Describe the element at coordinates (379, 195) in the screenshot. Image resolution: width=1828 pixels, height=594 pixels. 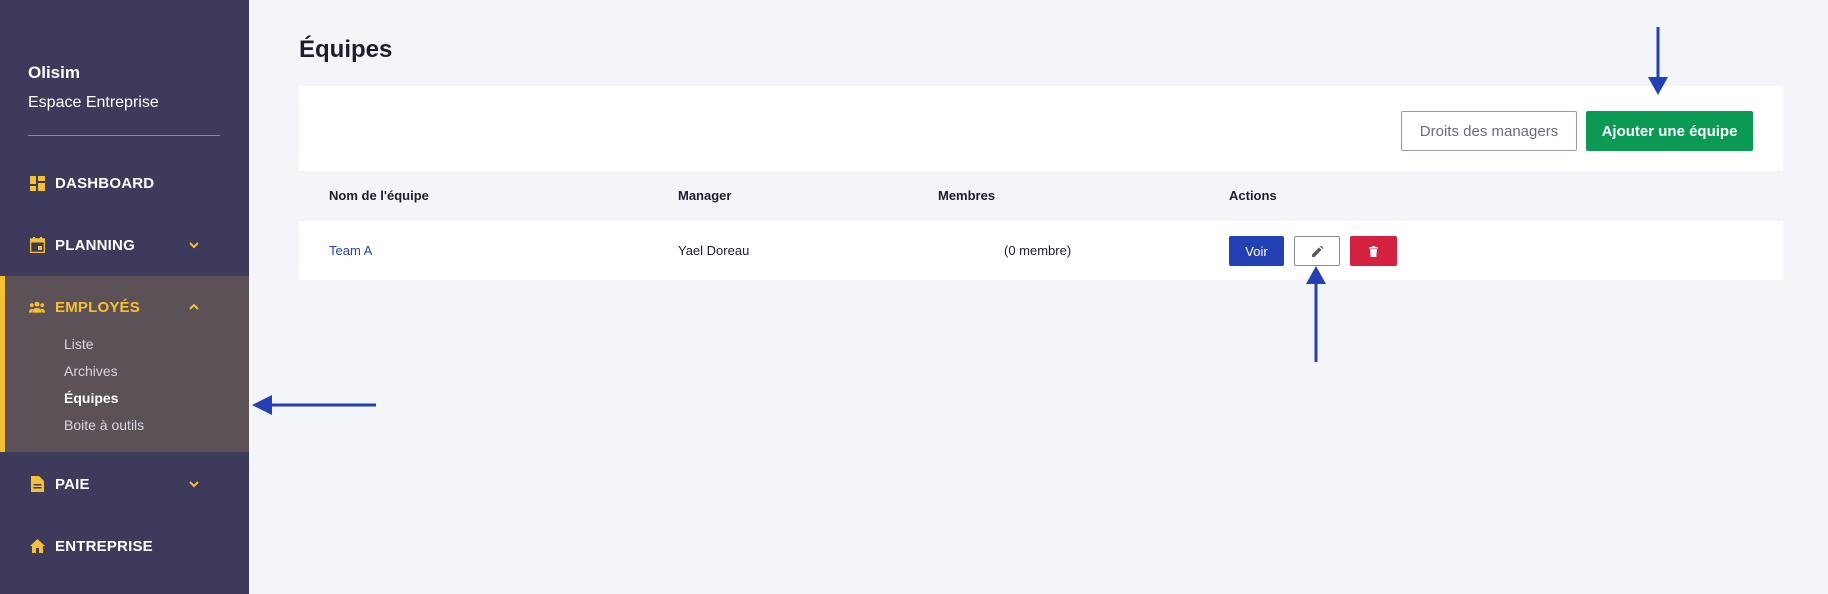
I see `column-header-team-name: Nom de l'équipe` at that location.